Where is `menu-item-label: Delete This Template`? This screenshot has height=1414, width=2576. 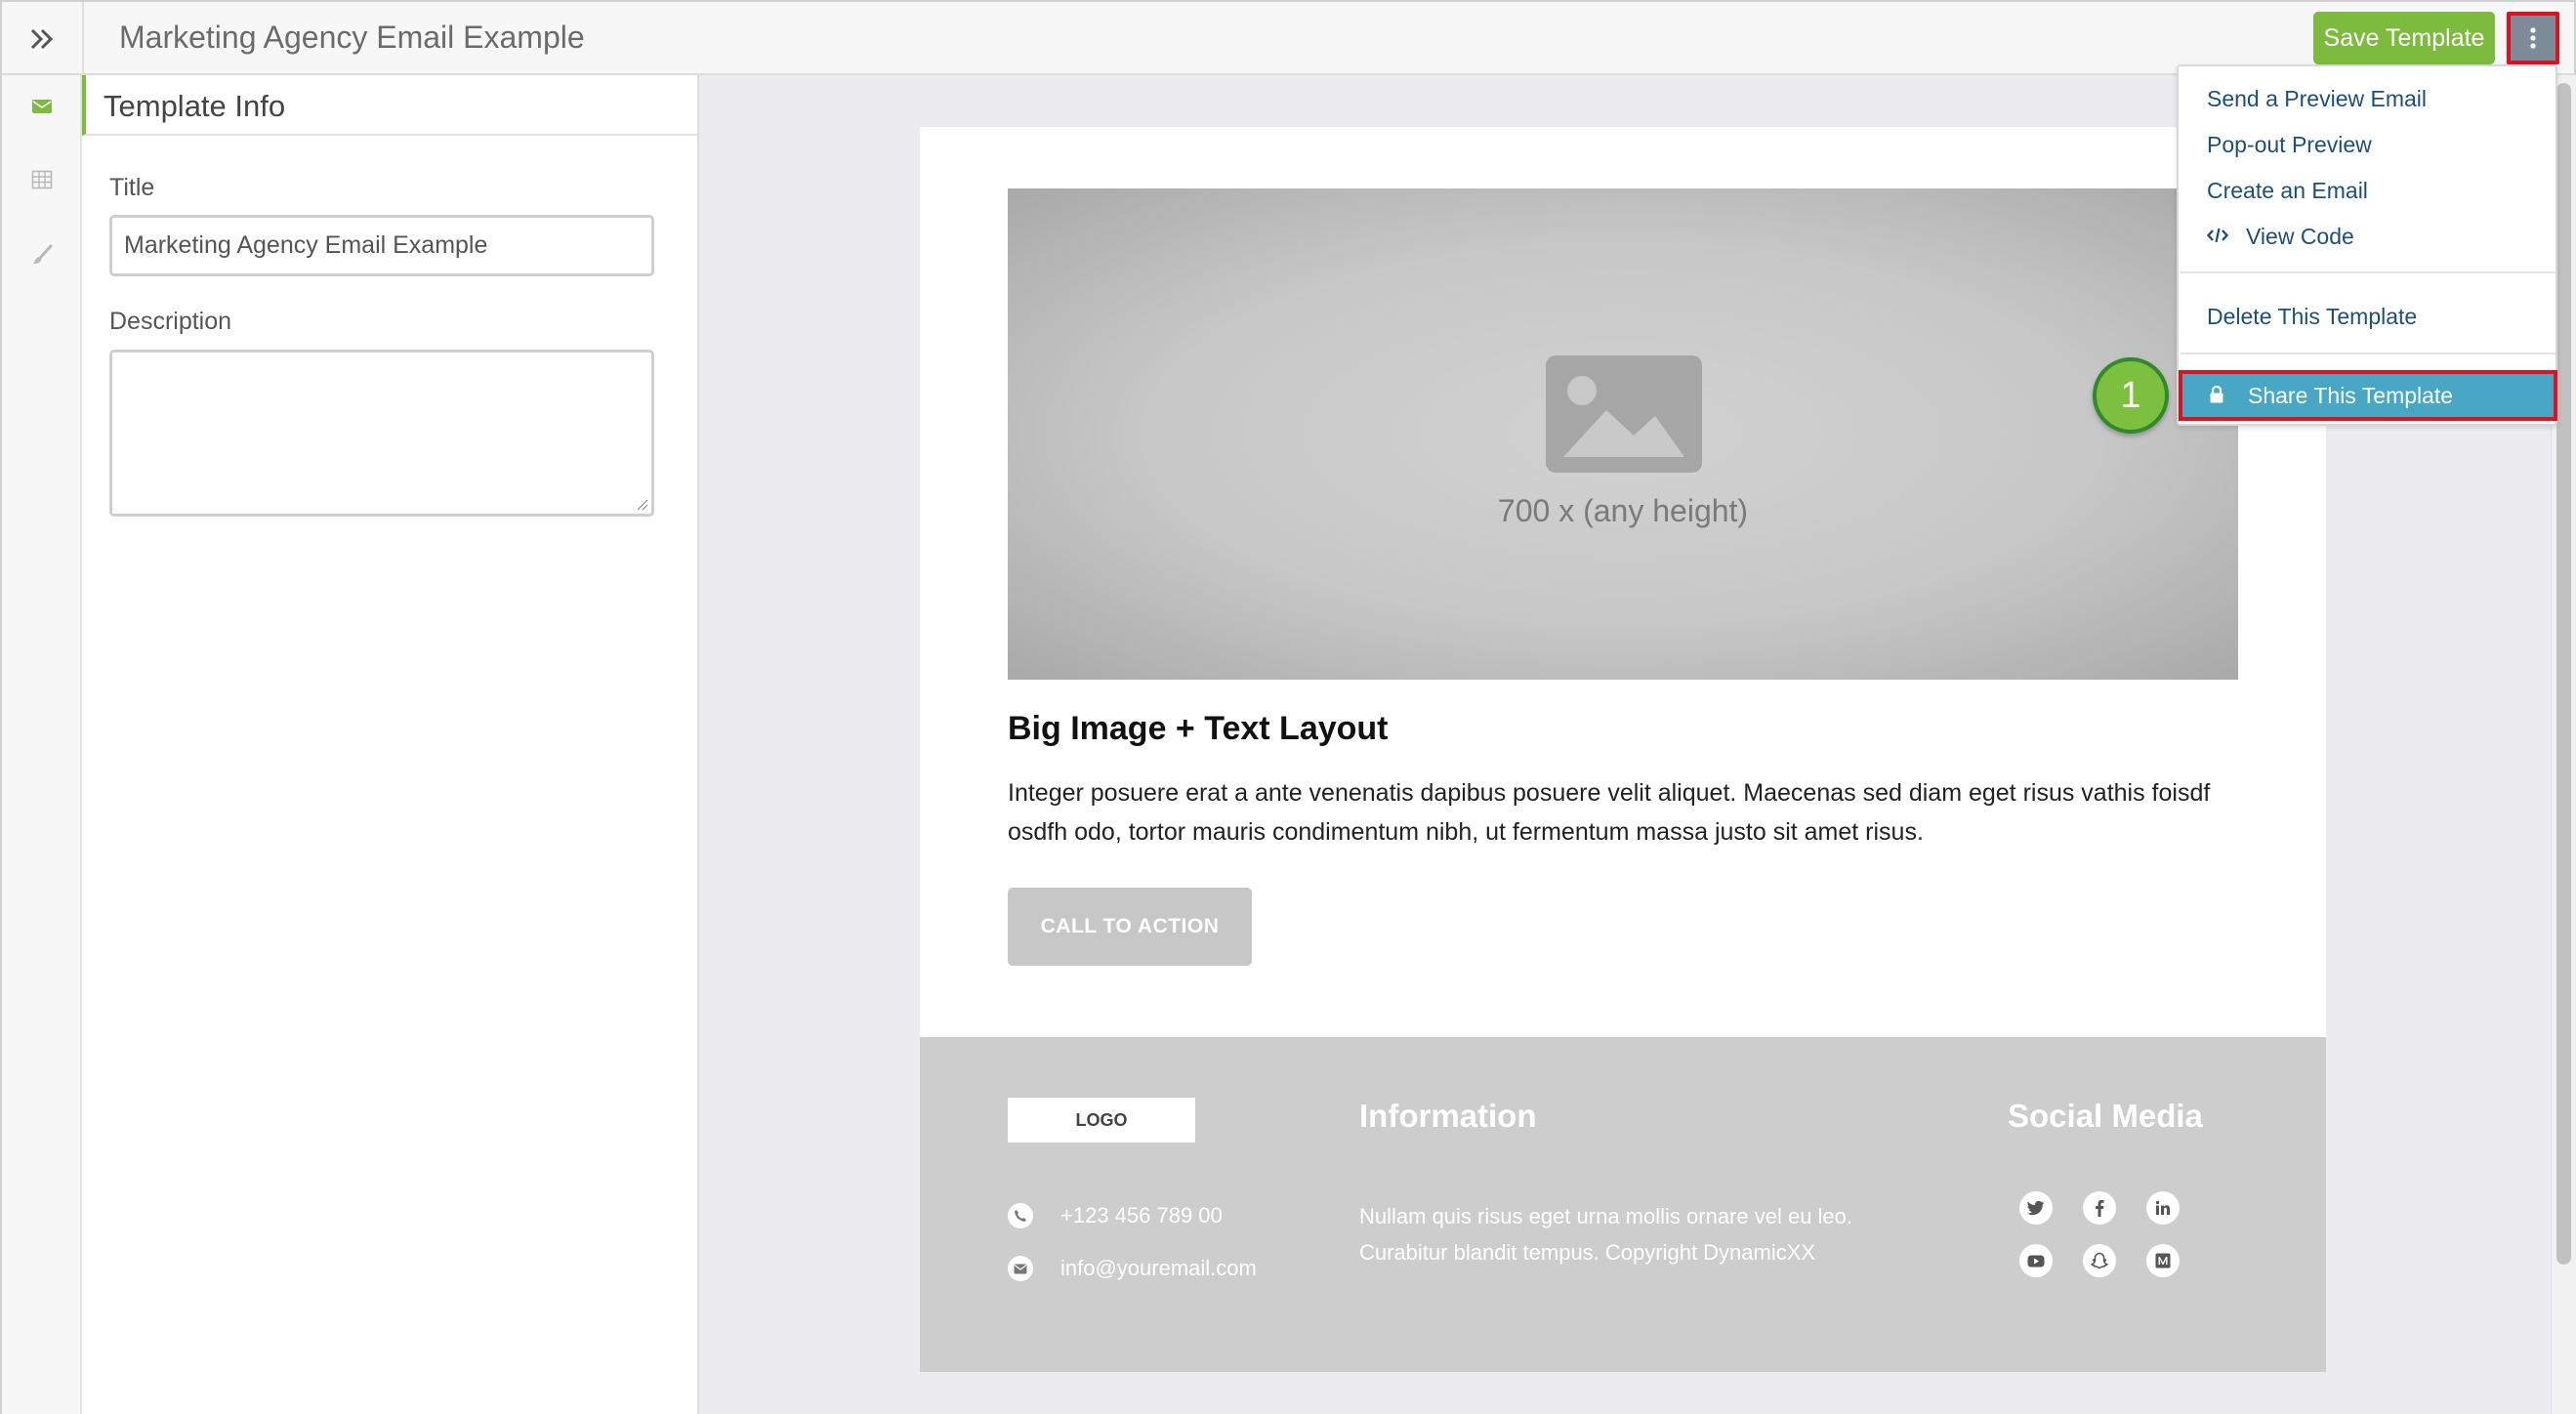
menu-item-label: Delete This Template is located at coordinates (2312, 316).